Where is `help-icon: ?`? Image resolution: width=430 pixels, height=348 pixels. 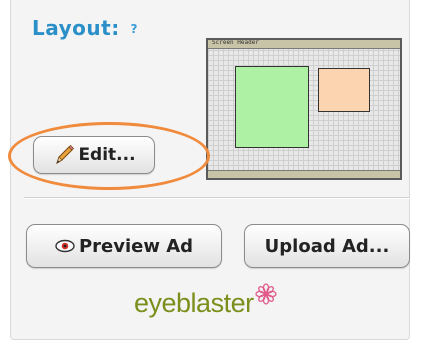 help-icon: ? is located at coordinates (134, 29).